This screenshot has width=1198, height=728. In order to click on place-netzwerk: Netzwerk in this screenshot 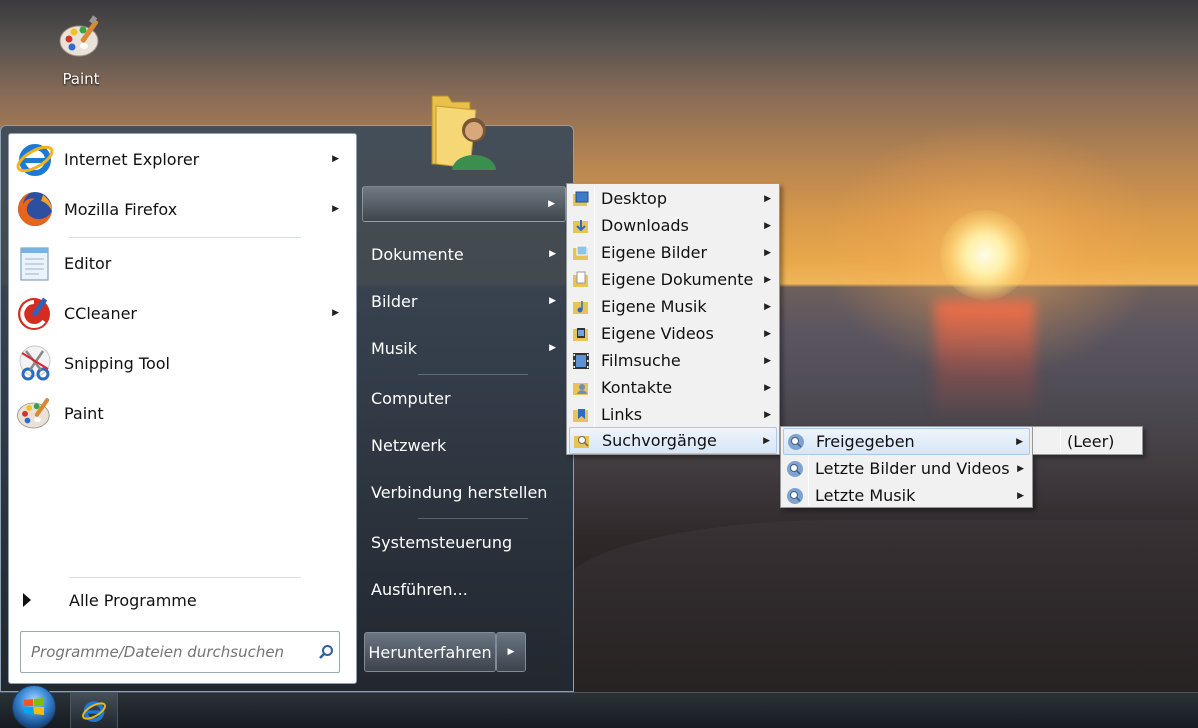, I will do `click(464, 445)`.